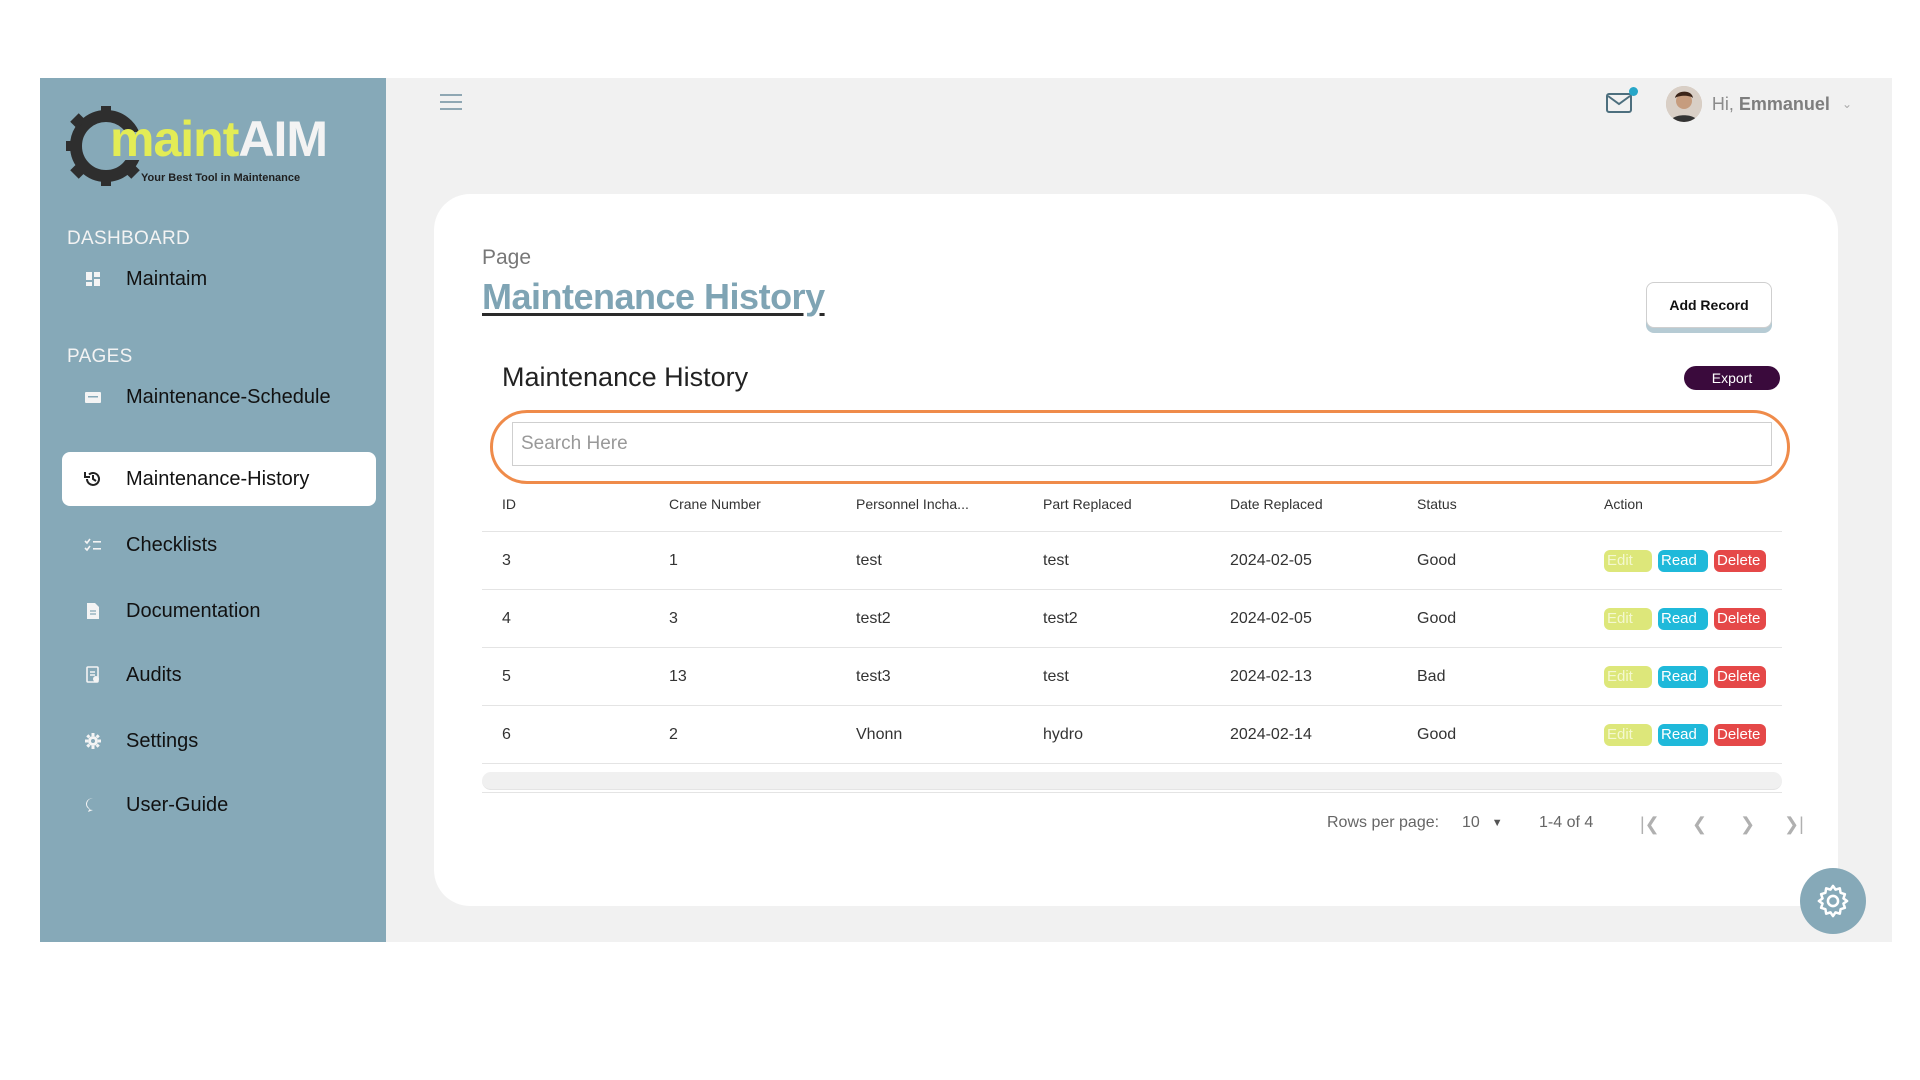  What do you see at coordinates (154, 674) in the screenshot?
I see `sidebar-item-label: Audits` at bounding box center [154, 674].